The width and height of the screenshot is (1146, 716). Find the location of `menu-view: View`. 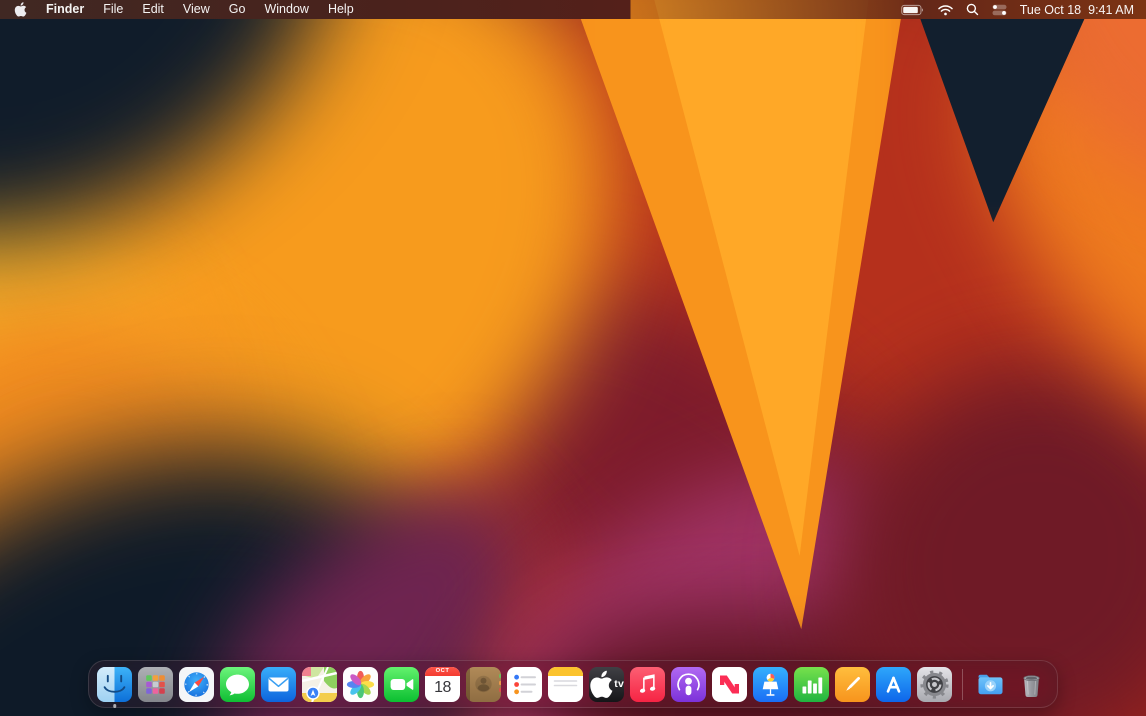

menu-view: View is located at coordinates (196, 9).